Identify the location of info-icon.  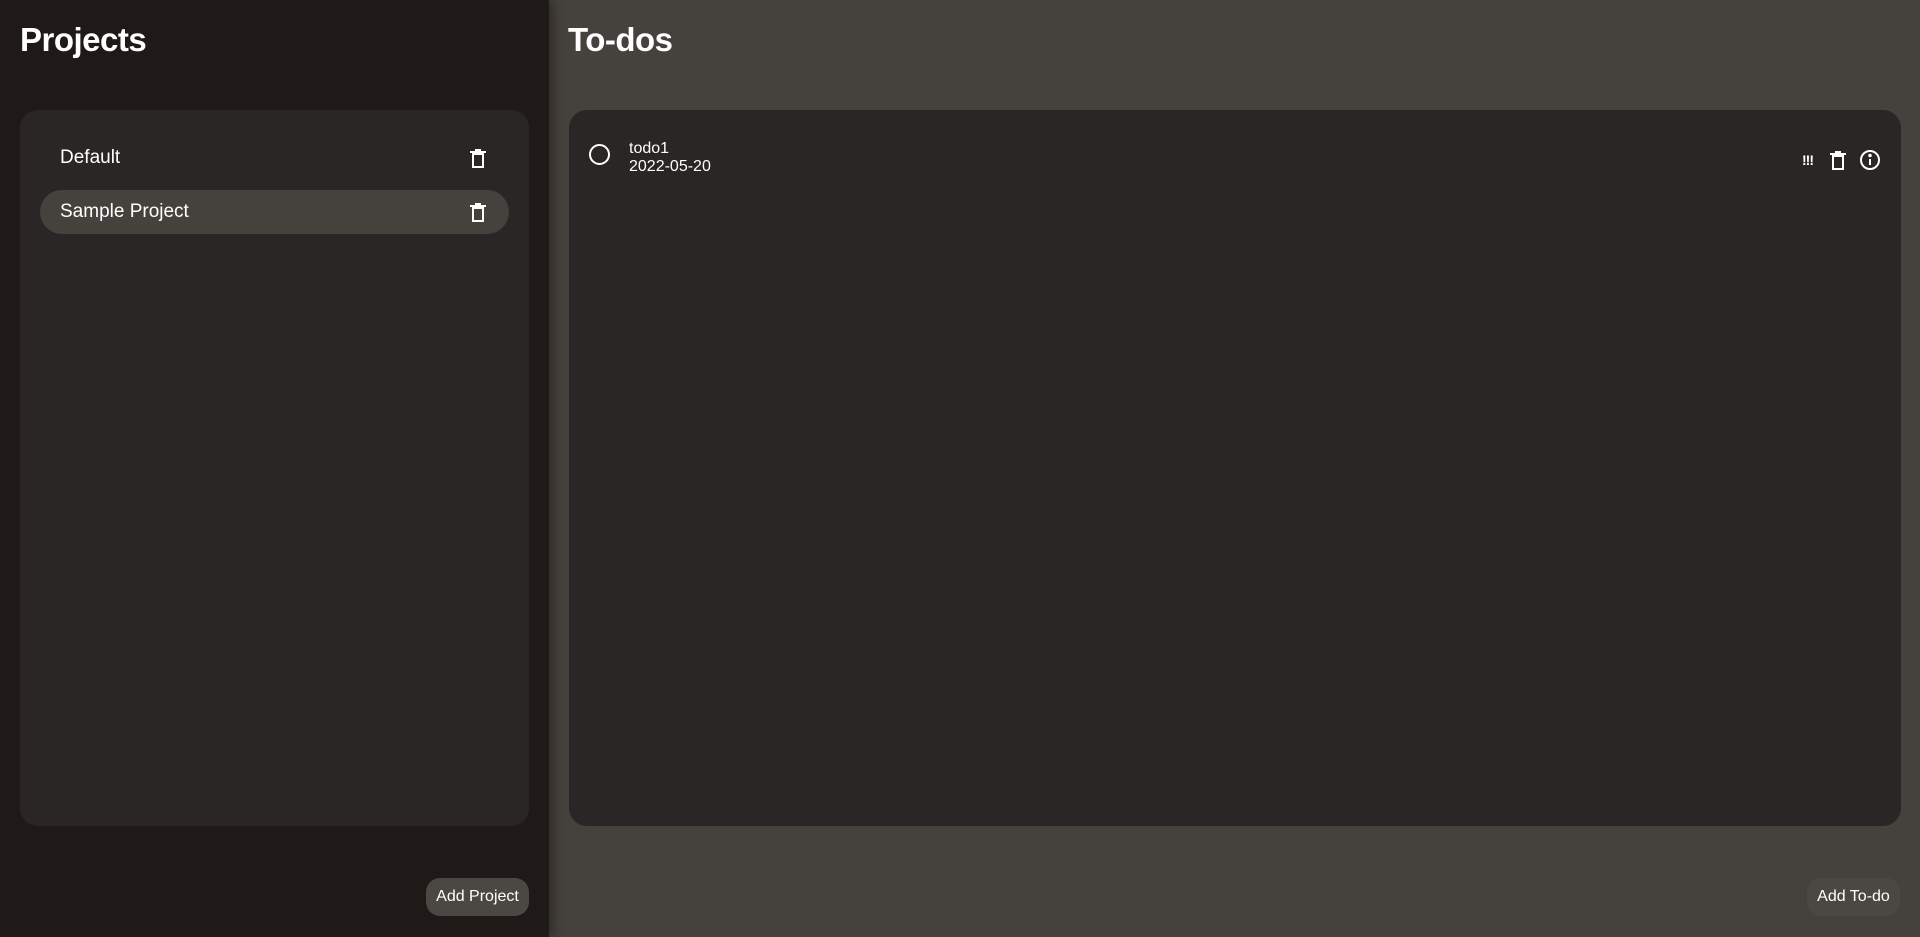
(1870, 160).